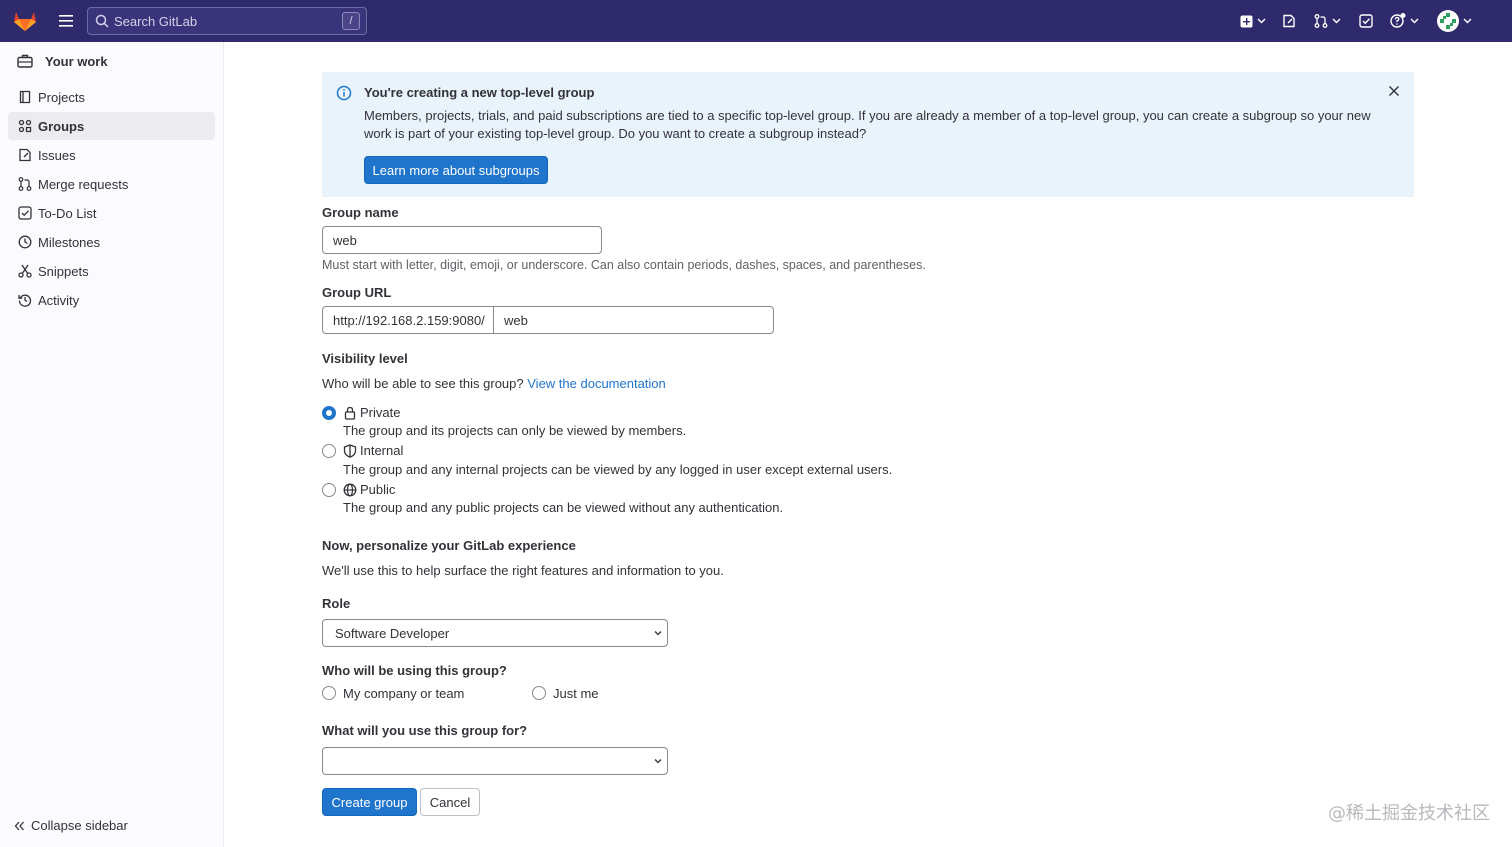 The height and width of the screenshot is (847, 1512). I want to click on sidebar-item-groups: Groups, so click(111, 126).